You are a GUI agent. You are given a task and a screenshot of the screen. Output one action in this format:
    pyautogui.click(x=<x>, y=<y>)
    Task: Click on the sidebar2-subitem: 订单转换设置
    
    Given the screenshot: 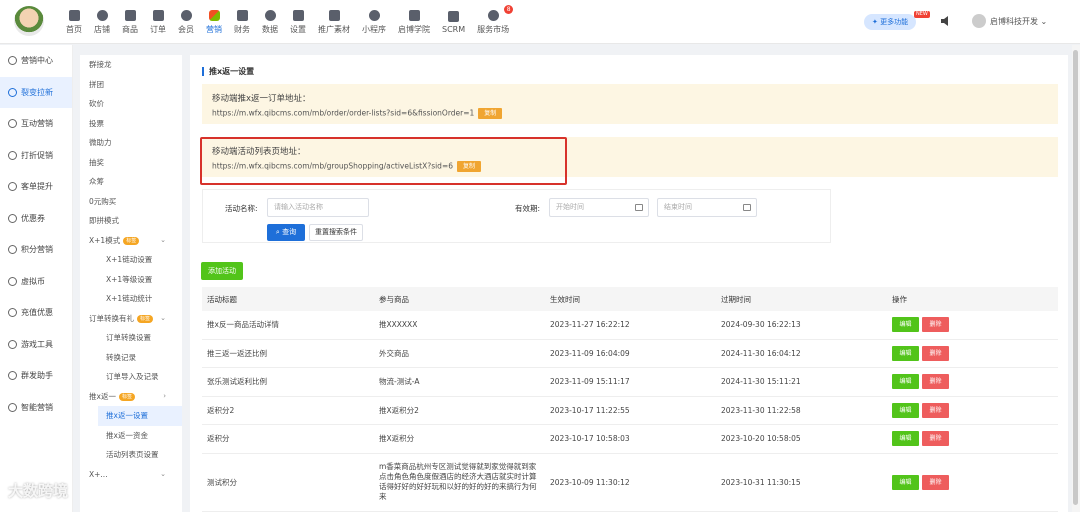 What is the action you would take?
    pyautogui.click(x=131, y=338)
    